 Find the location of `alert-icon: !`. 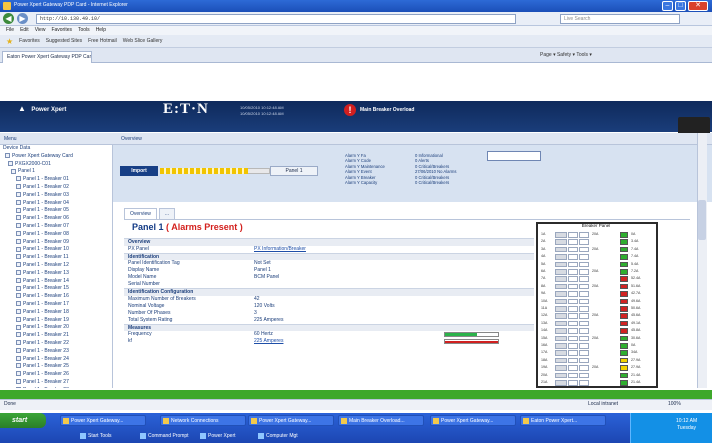

alert-icon: ! is located at coordinates (350, 110).